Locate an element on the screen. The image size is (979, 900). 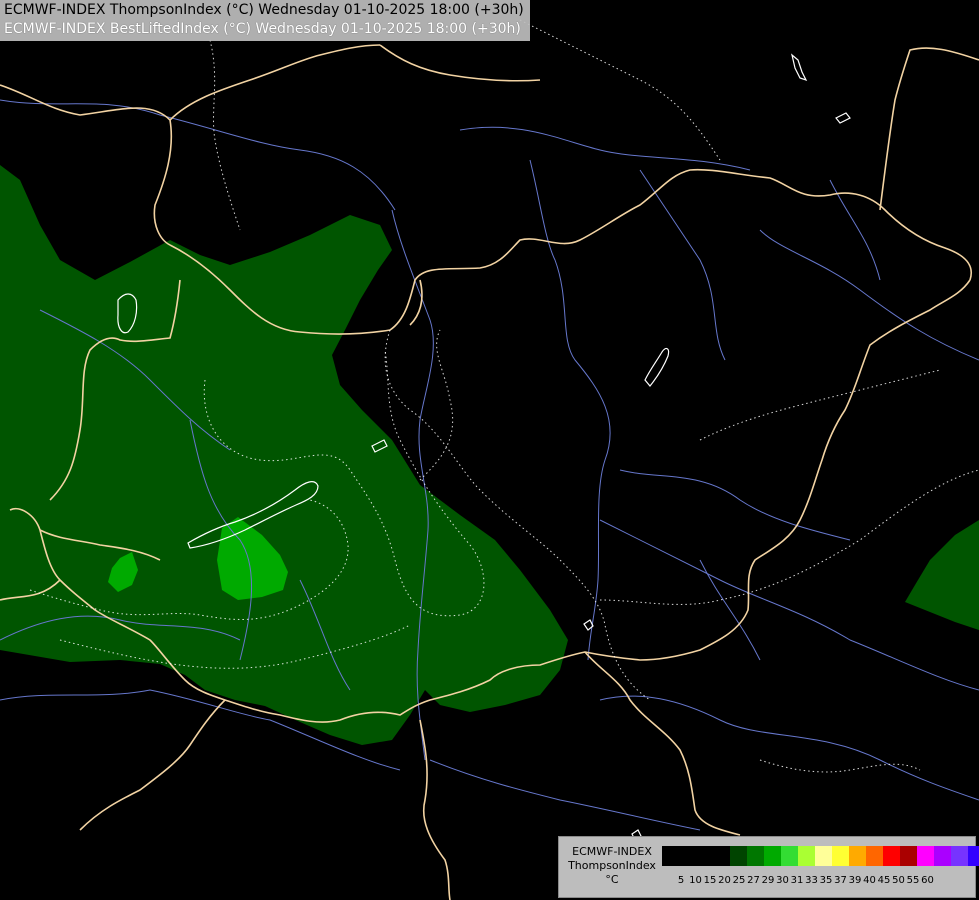
legend-tick-label: 60 is located at coordinates (927, 880).